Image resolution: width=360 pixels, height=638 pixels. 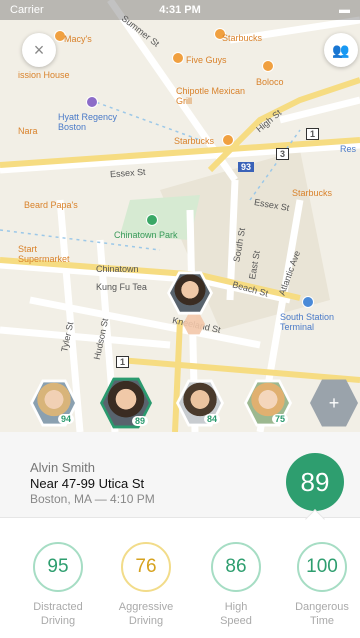 I want to click on add-person-icon: +, so click(x=334, y=402).